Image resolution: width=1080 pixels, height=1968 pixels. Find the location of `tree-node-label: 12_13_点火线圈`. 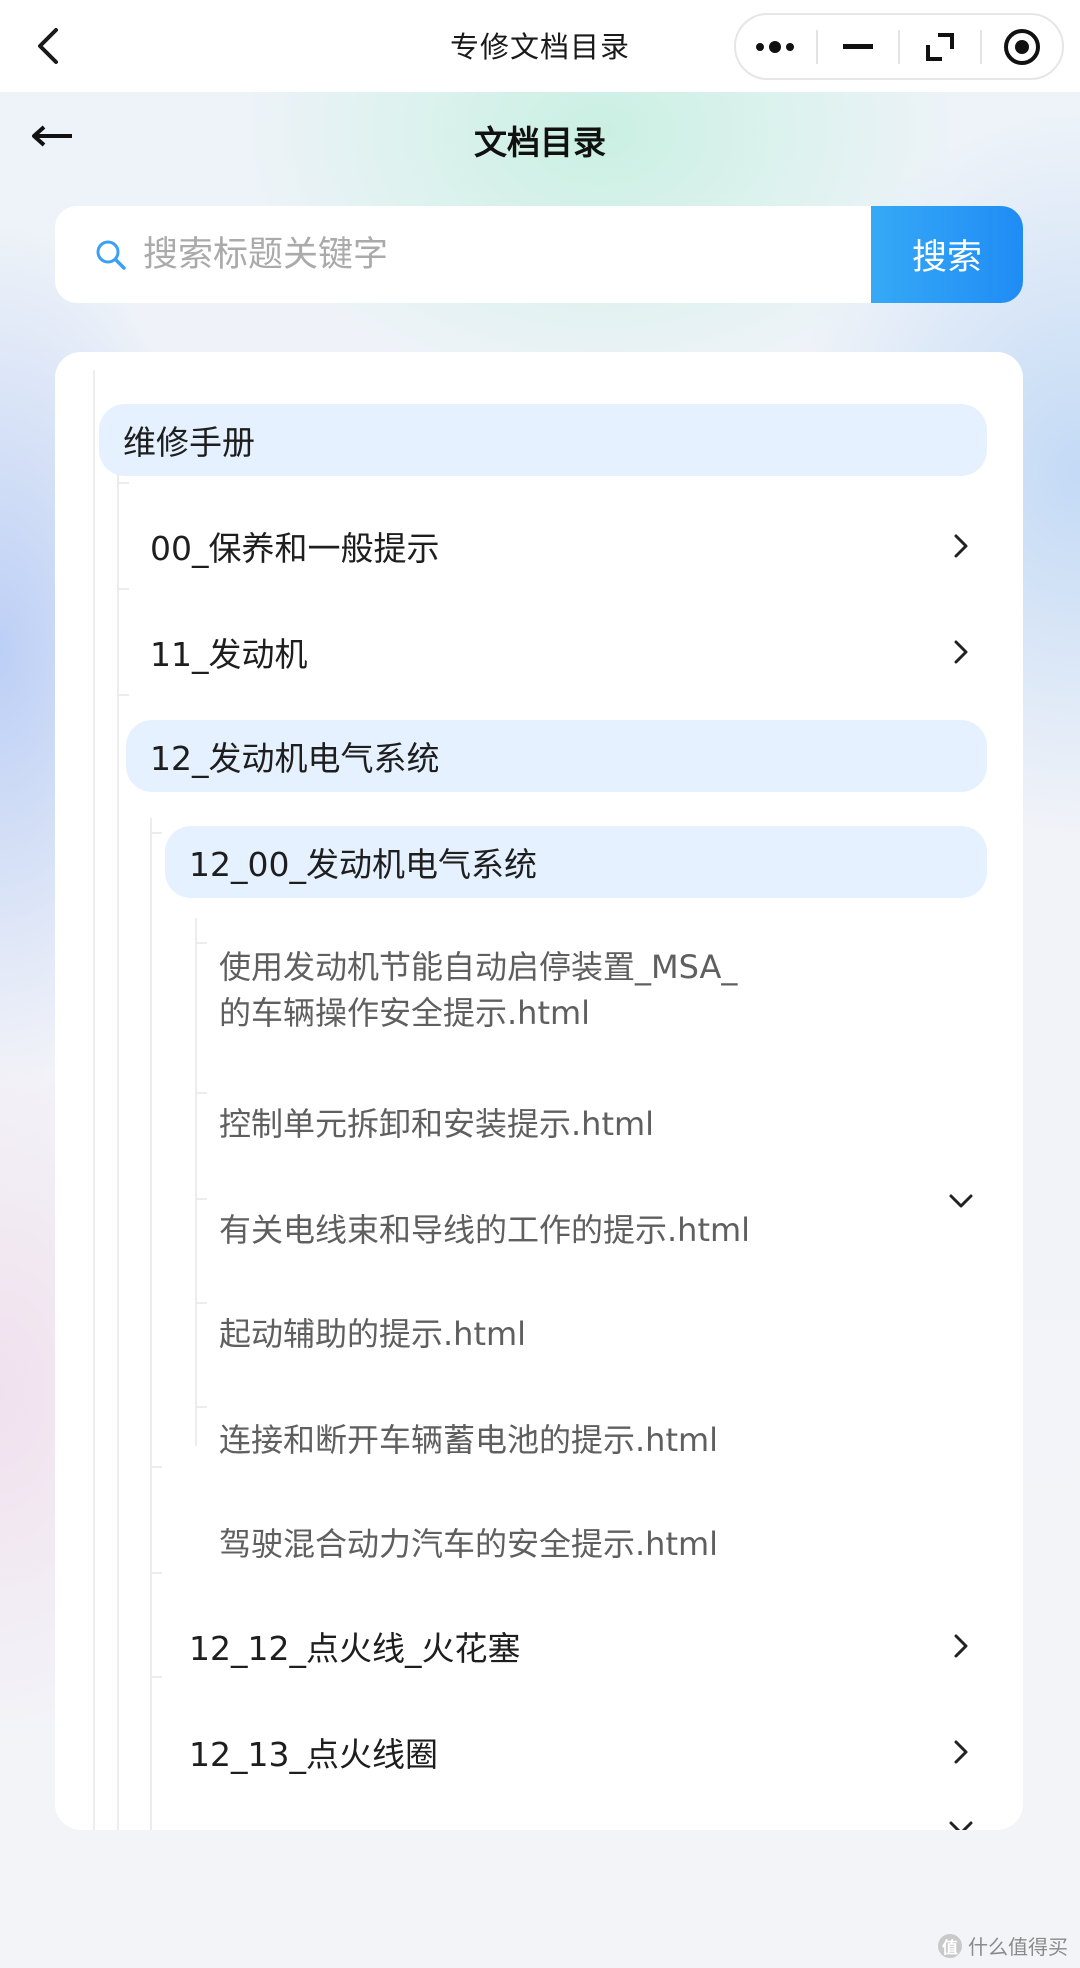

tree-node-label: 12_13_点火线圈 is located at coordinates (313, 1754).